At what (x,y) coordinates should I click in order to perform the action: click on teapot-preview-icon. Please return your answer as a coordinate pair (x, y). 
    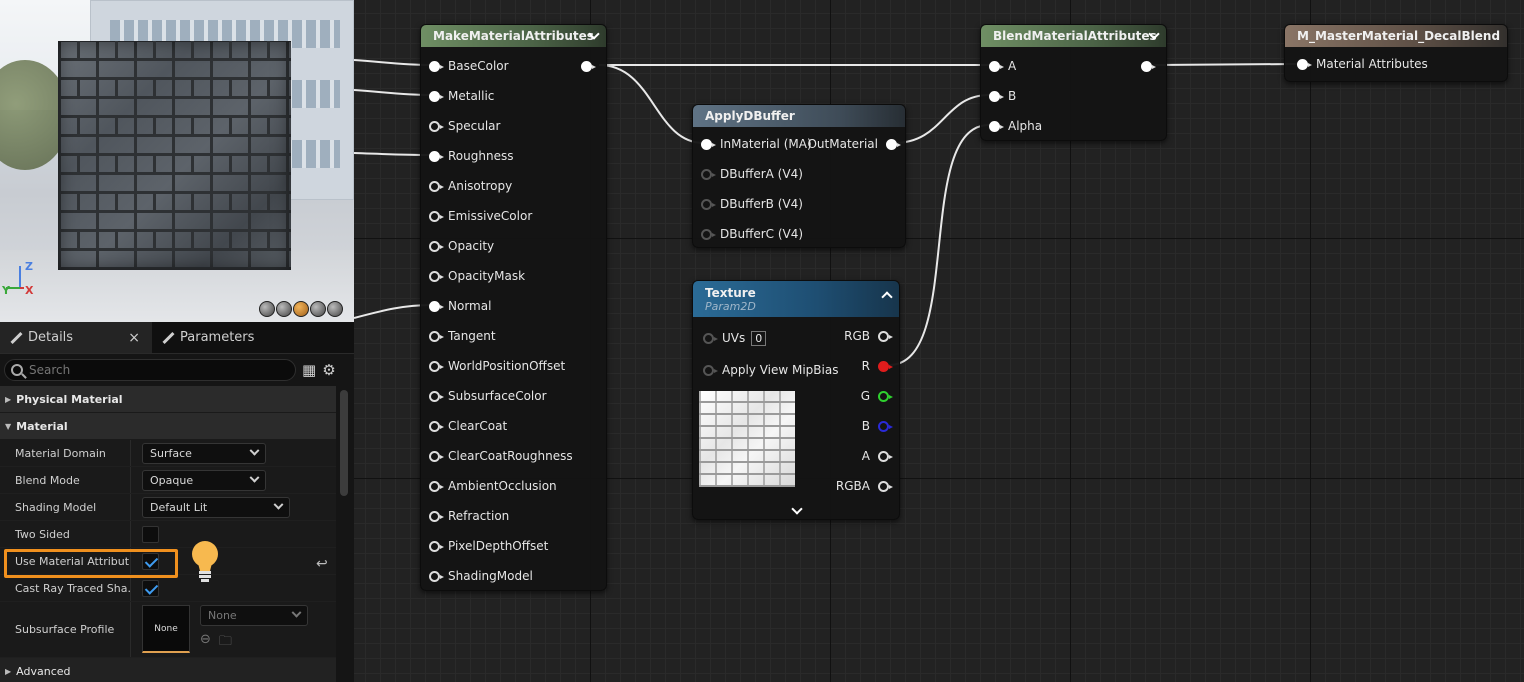
    Looking at the image, I should click on (335, 309).